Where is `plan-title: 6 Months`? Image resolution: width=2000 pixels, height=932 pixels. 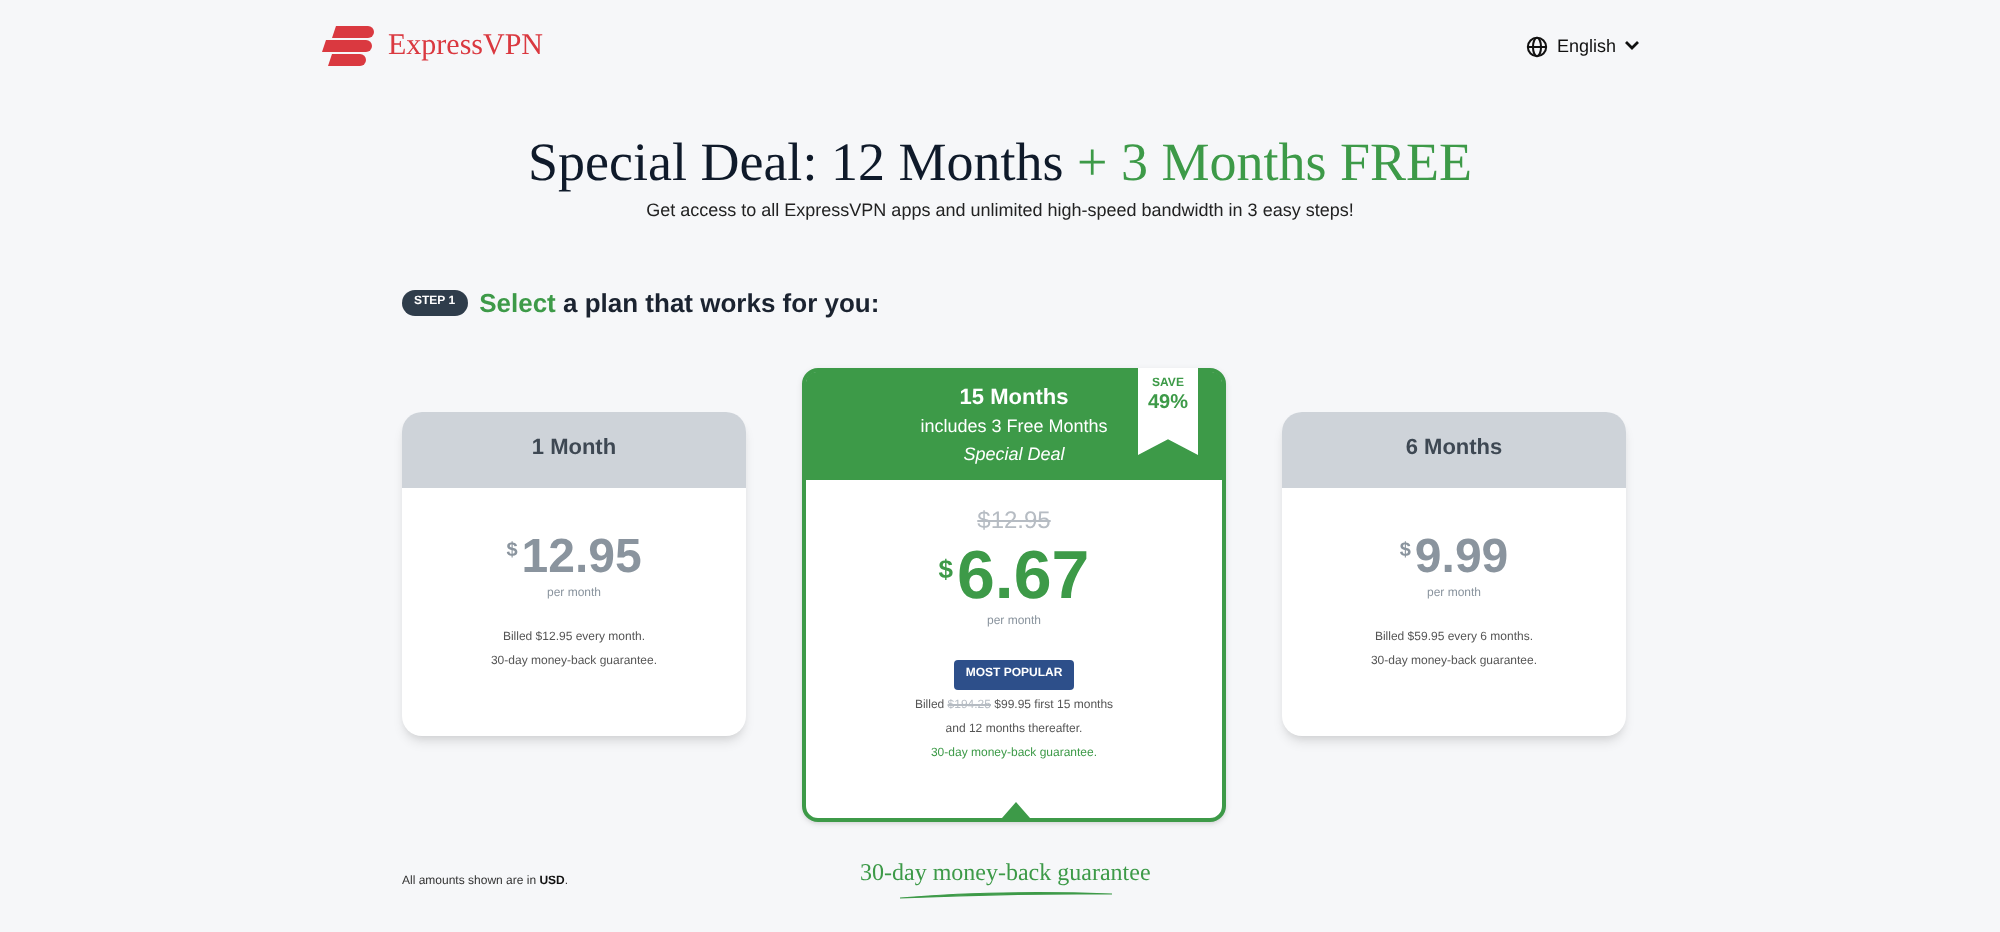
plan-title: 6 Months is located at coordinates (1454, 449).